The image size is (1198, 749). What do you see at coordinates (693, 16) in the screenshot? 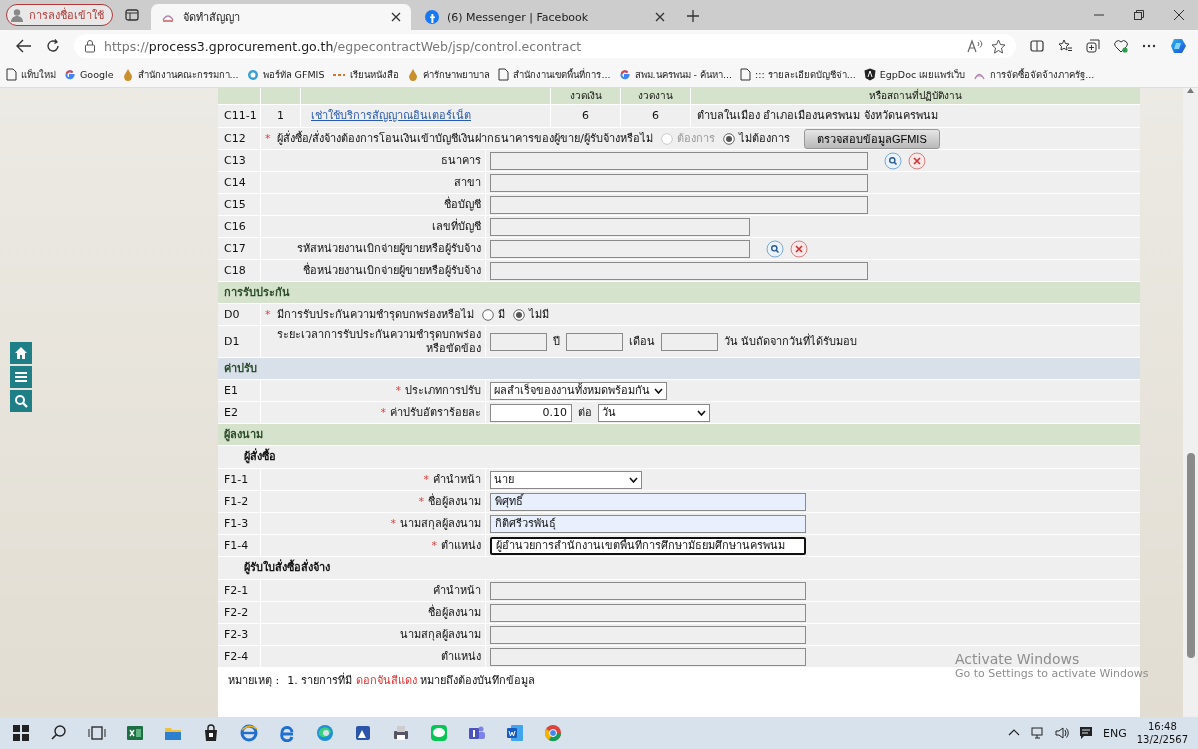
I see `plus-icon` at bounding box center [693, 16].